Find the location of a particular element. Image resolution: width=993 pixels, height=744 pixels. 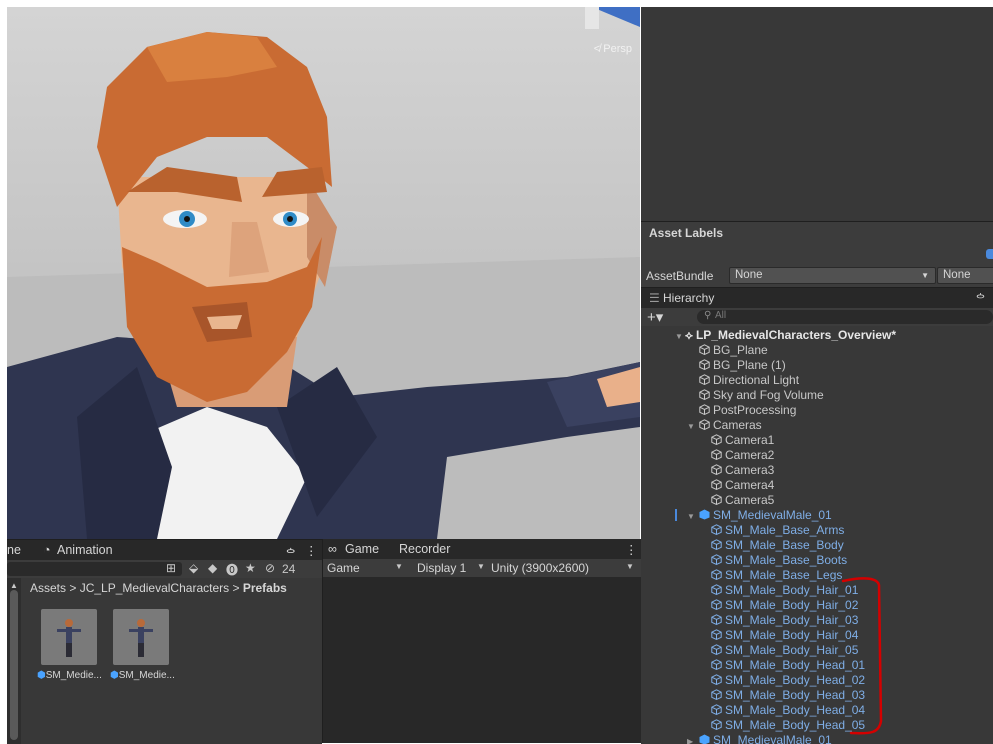

persp-label: ≮ Persp is located at coordinates (613, 49).